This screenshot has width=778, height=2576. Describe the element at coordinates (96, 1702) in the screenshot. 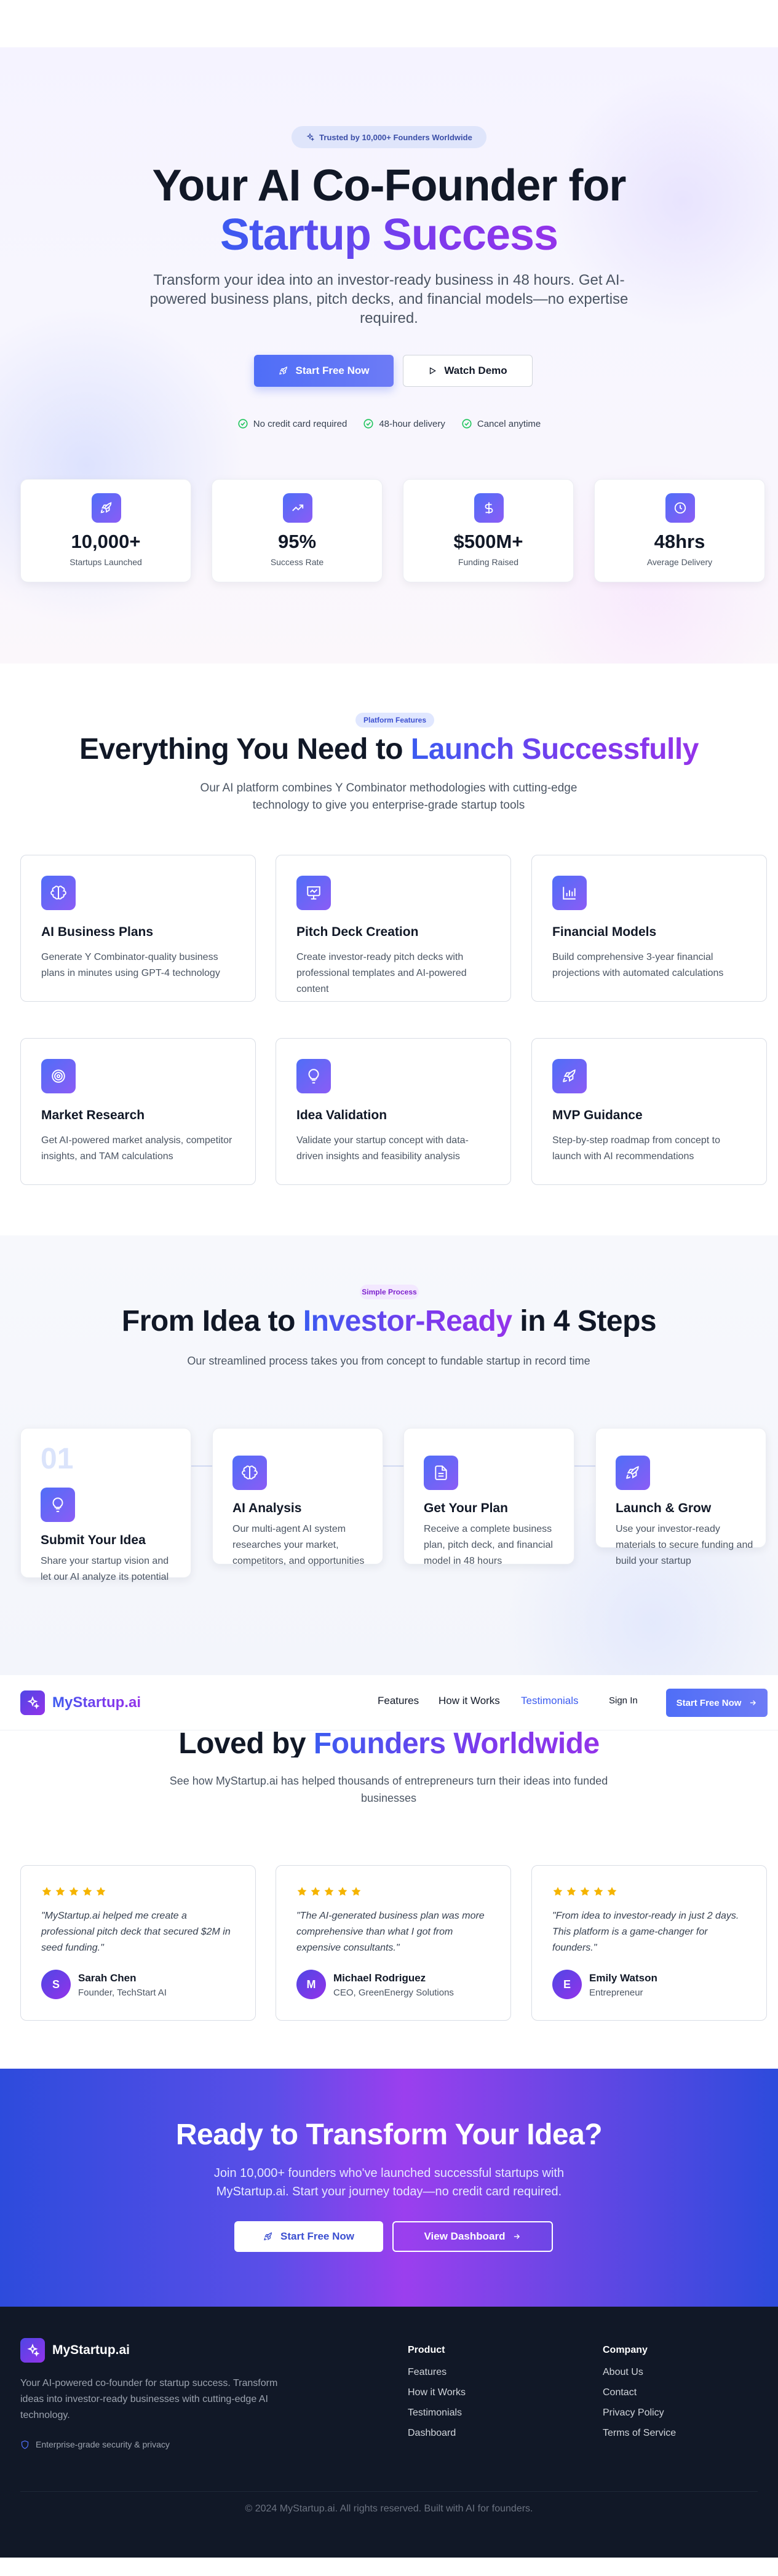

I see `brand-name: MyStartup.ai` at that location.